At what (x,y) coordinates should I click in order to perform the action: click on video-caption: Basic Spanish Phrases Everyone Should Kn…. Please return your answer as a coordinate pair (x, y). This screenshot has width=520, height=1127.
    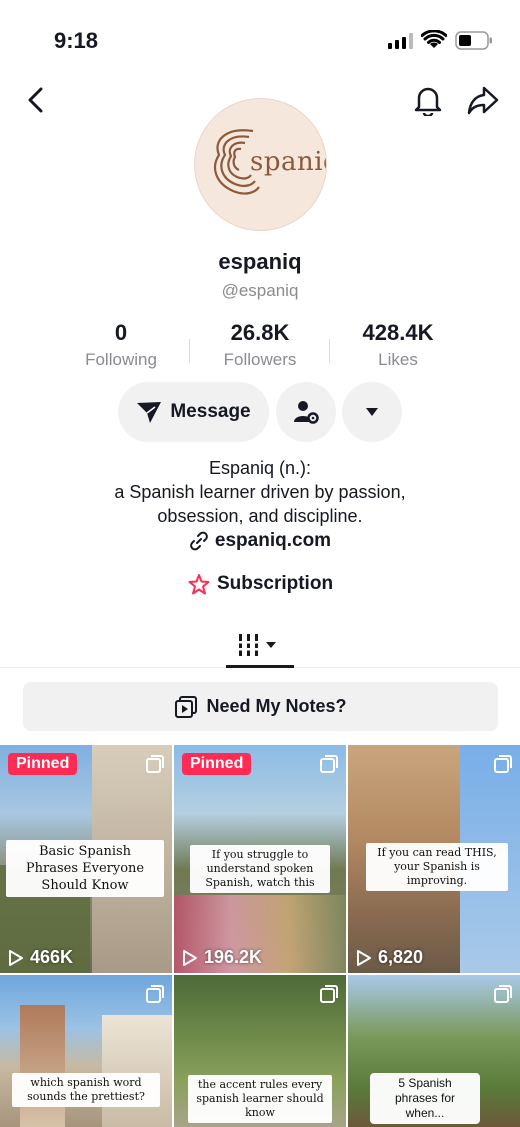
    Looking at the image, I should click on (85, 868).